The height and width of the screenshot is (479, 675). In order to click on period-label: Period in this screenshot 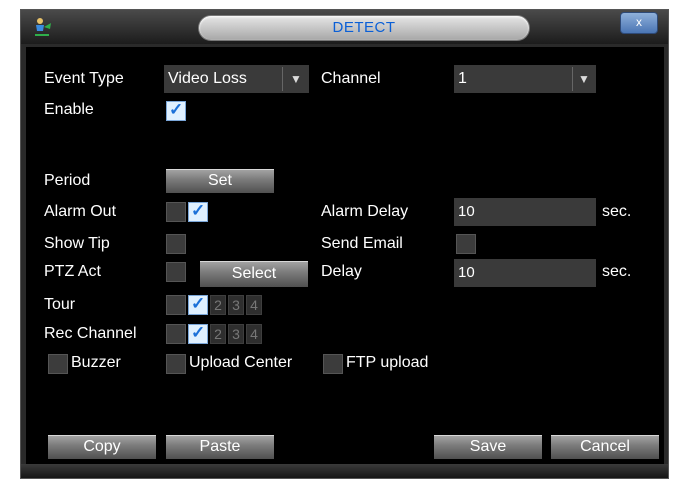, I will do `click(67, 180)`.